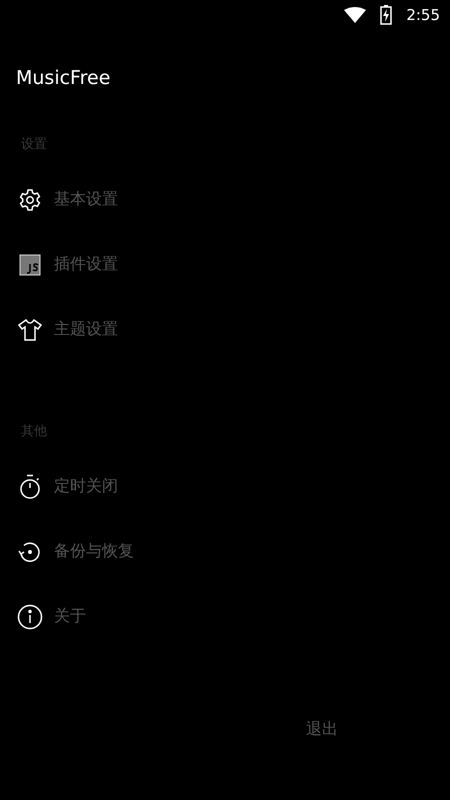  I want to click on wifi-icon, so click(355, 15).